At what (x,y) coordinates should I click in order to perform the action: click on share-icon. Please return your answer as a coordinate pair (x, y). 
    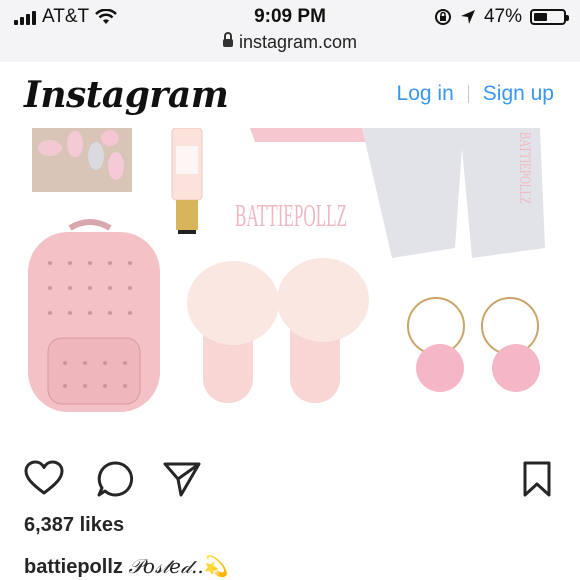
    Looking at the image, I should click on (182, 479).